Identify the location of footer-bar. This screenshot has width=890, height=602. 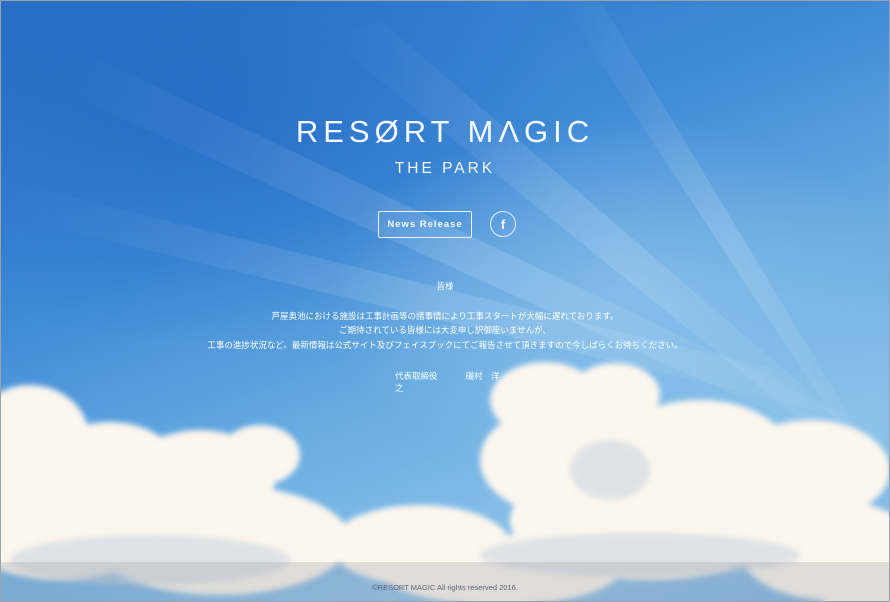
(445, 582).